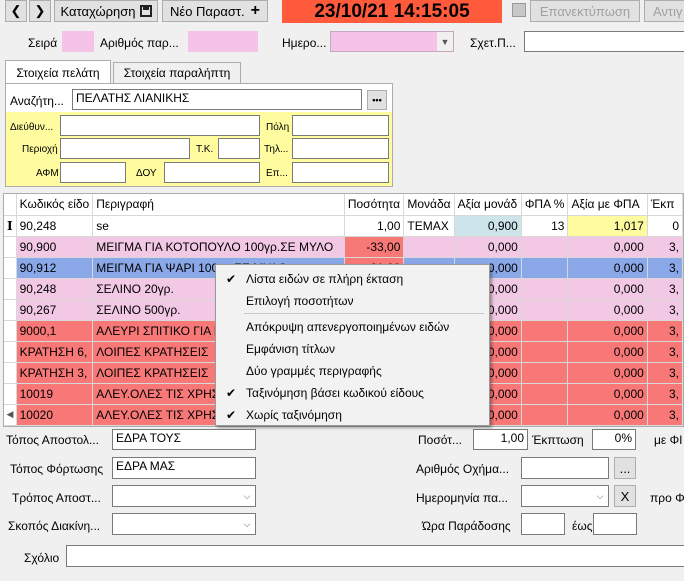 The width and height of the screenshot is (684, 581). I want to click on cell-code: 90,912, so click(55, 268).